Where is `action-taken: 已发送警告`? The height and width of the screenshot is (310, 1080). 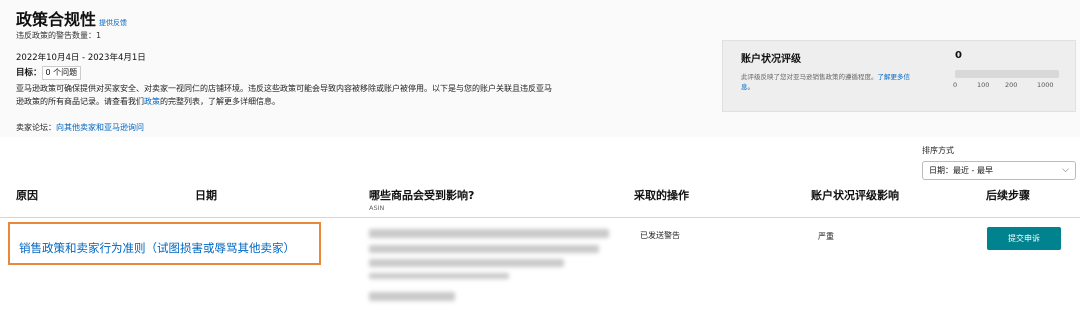 action-taken: 已发送警告 is located at coordinates (660, 235).